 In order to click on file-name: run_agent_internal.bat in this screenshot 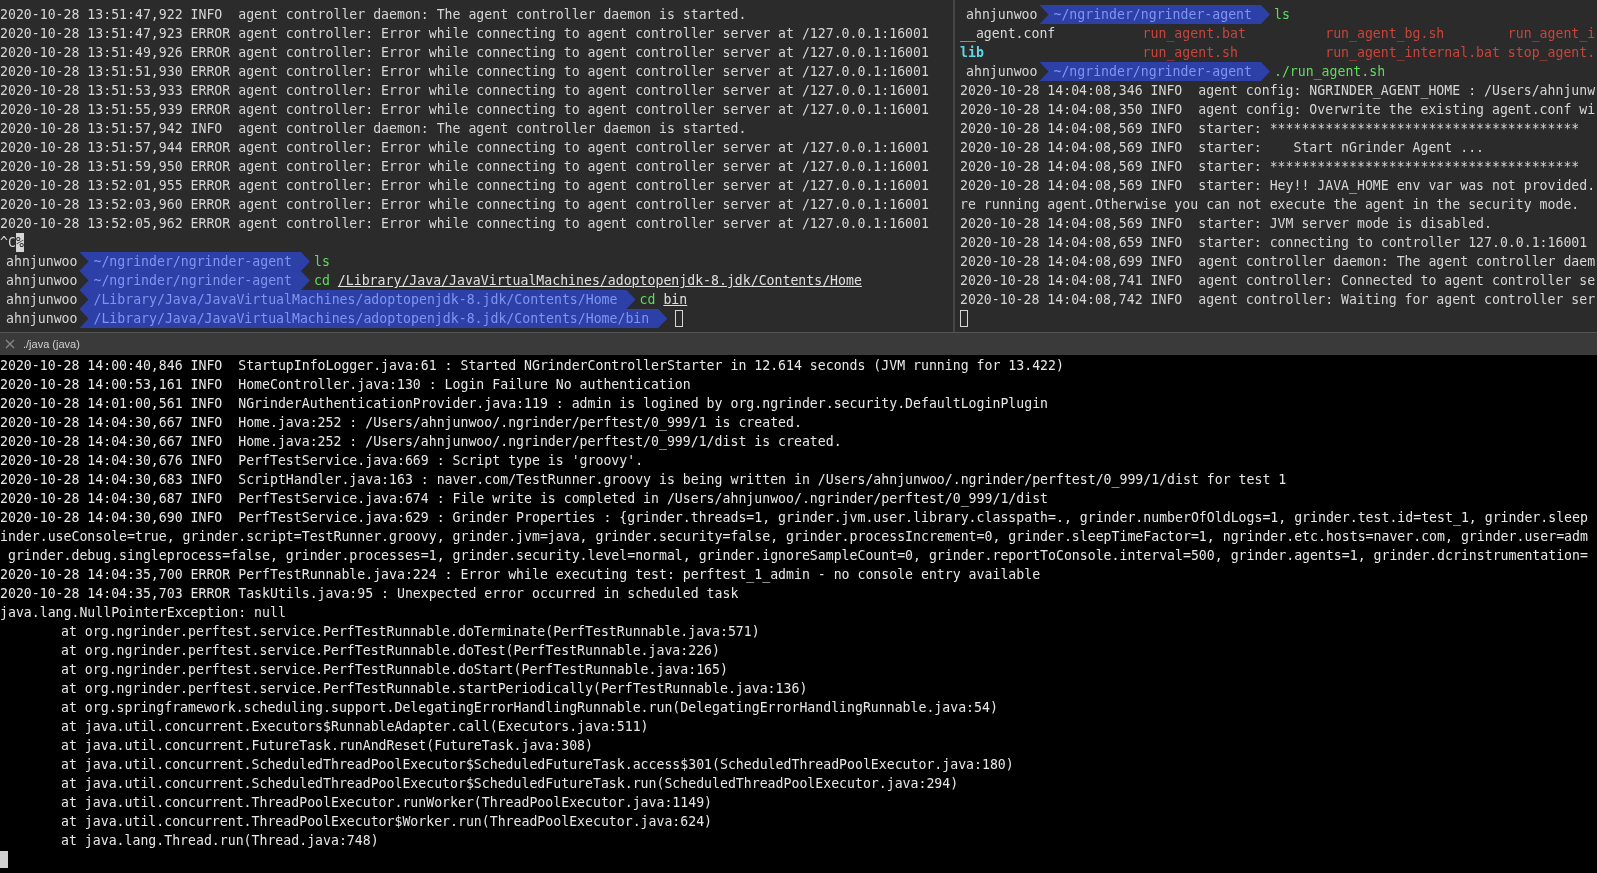, I will do `click(1413, 53)`.